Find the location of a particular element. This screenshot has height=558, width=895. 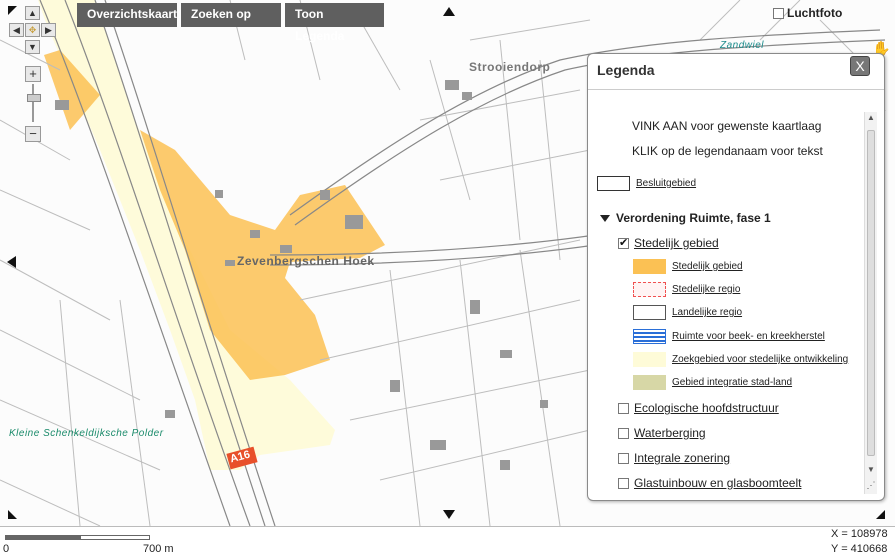

sublayer-stedelijk-gebied: Stedelijk gebied is located at coordinates (688, 266).